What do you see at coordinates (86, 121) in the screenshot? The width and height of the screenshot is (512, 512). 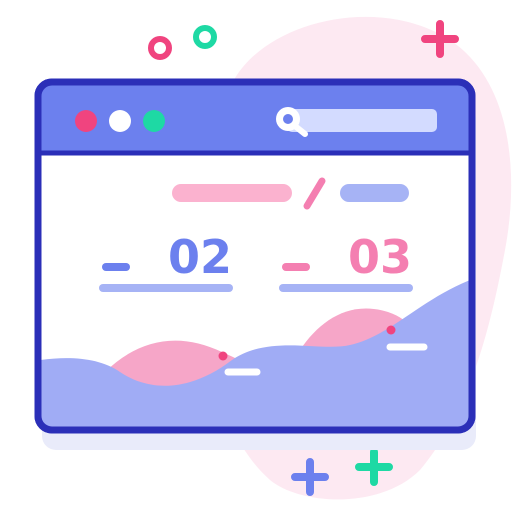 I see `close-dot` at bounding box center [86, 121].